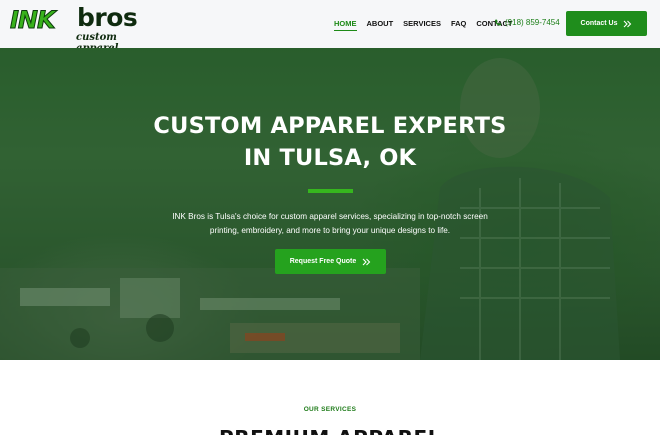 This screenshot has width=660, height=435. What do you see at coordinates (107, 17) in the screenshot?
I see `logo-bros-text: bros` at bounding box center [107, 17].